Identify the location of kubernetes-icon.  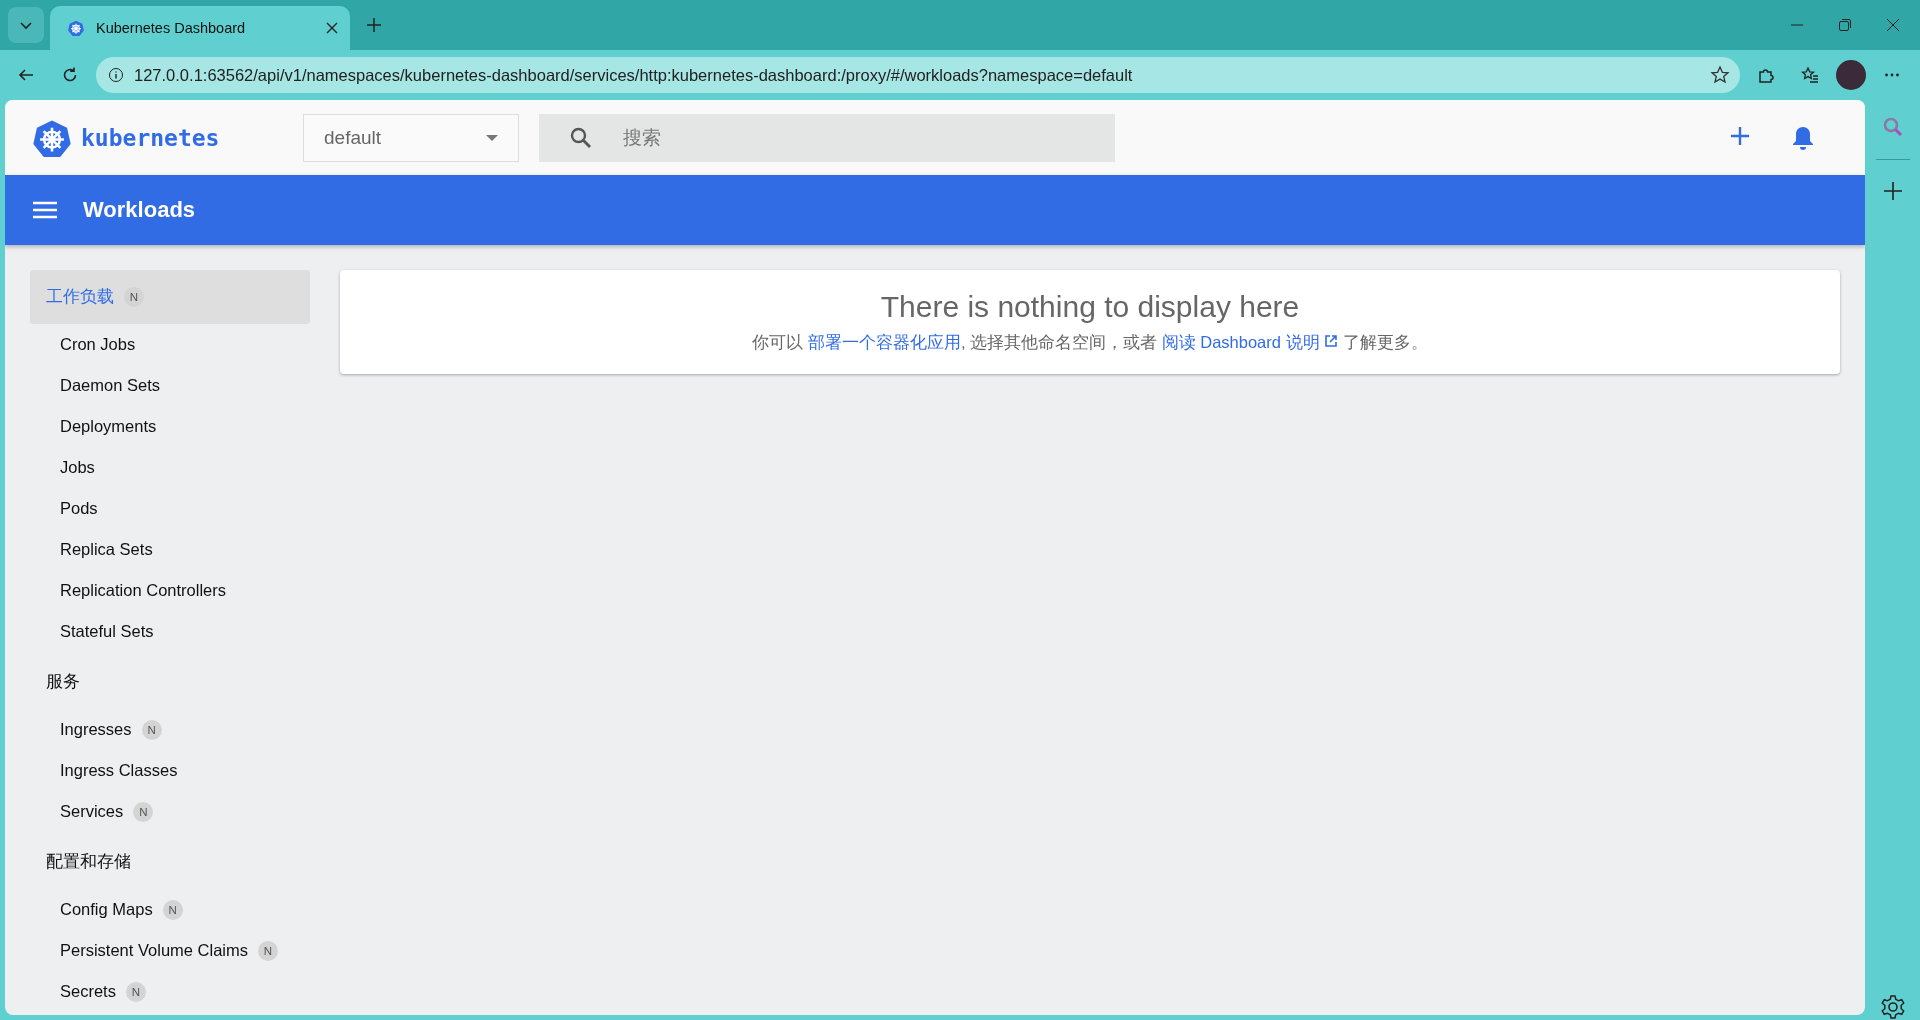
(76, 28).